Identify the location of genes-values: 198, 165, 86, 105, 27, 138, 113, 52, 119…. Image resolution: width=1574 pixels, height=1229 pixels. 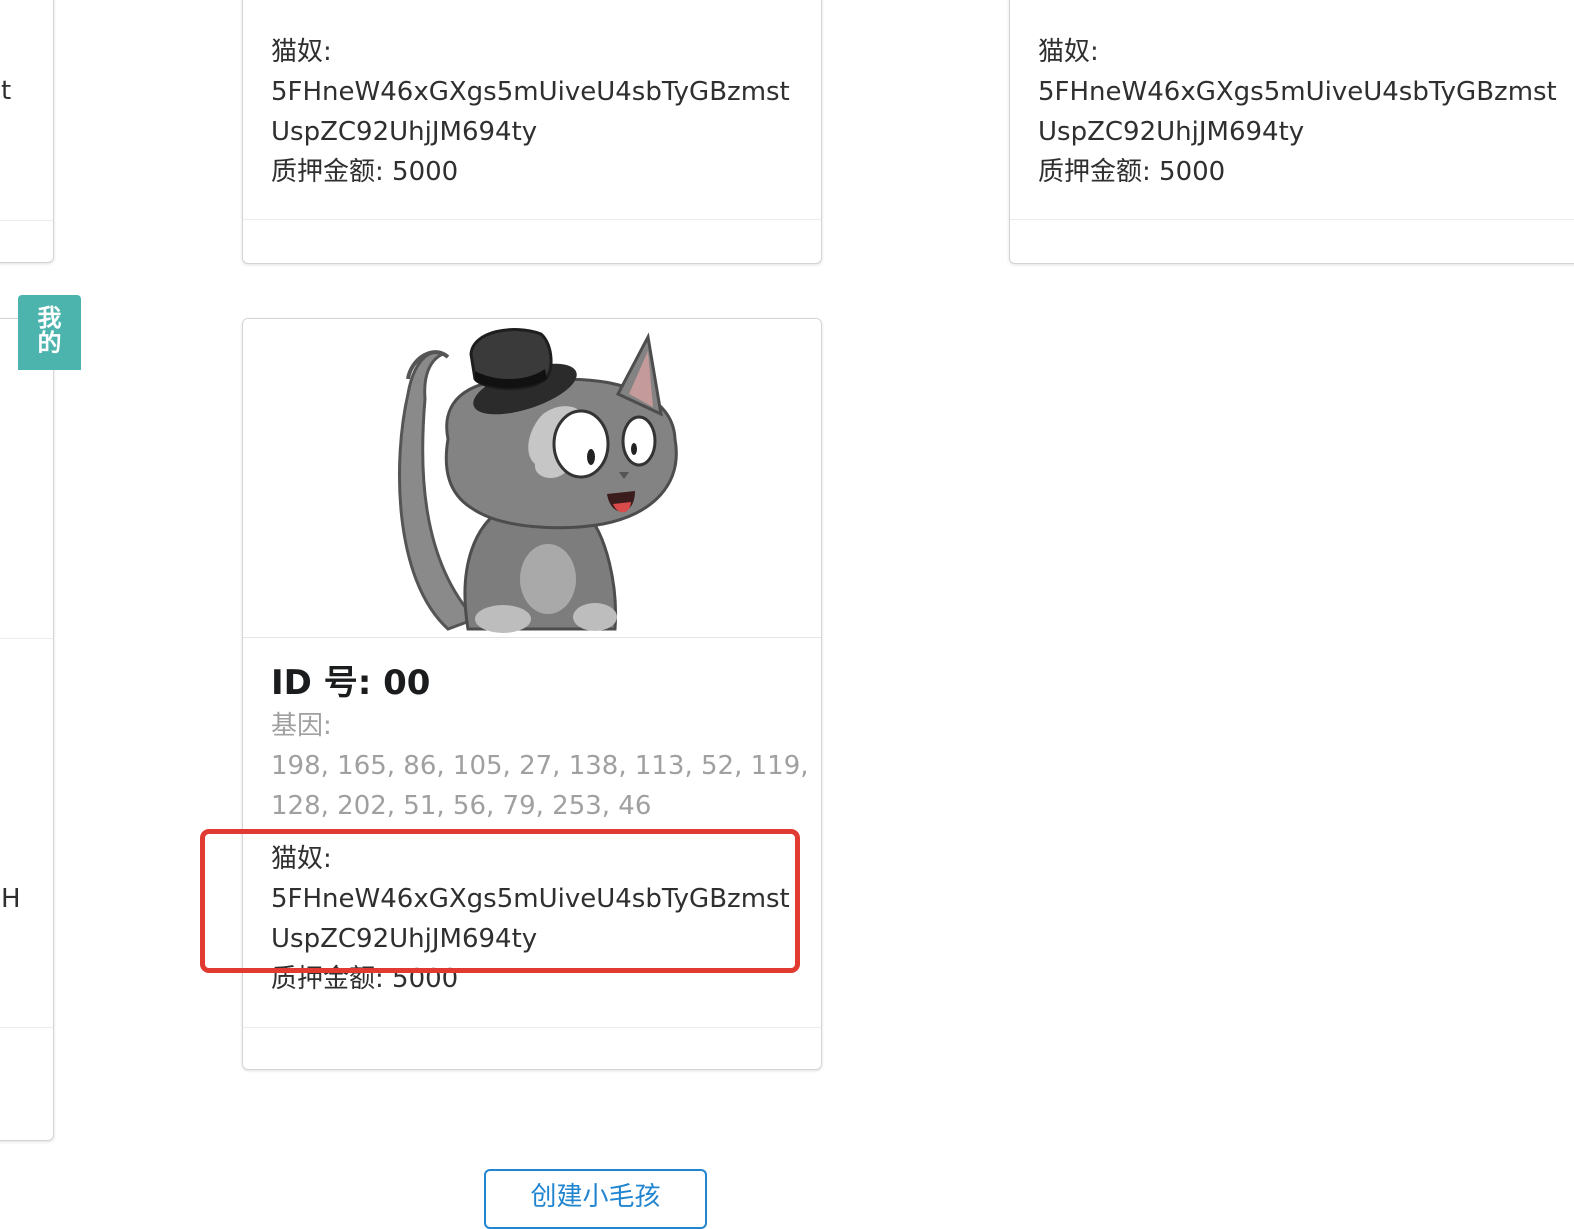
(540, 766).